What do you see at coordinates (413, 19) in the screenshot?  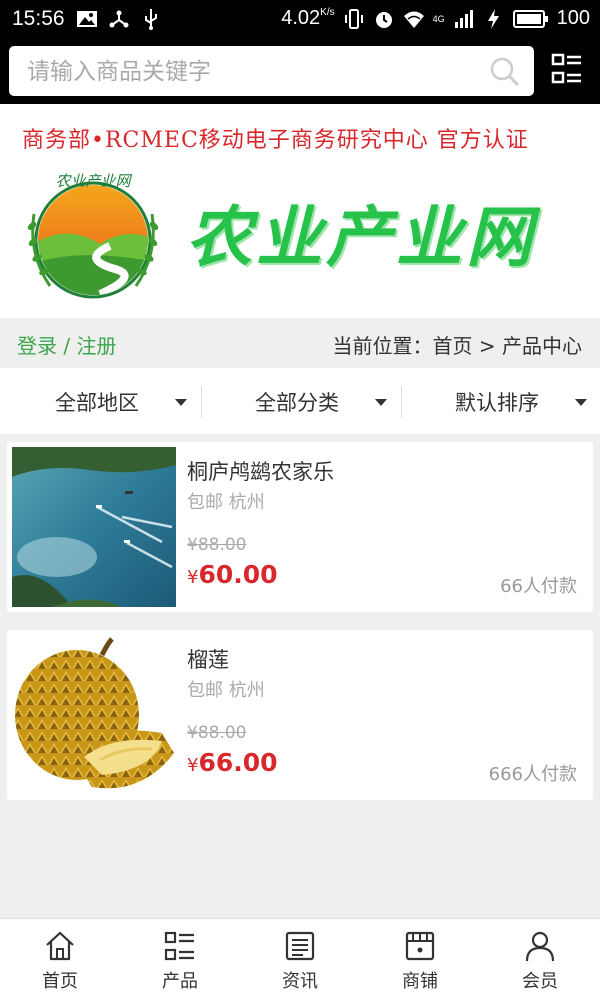 I see `wifi-icon` at bounding box center [413, 19].